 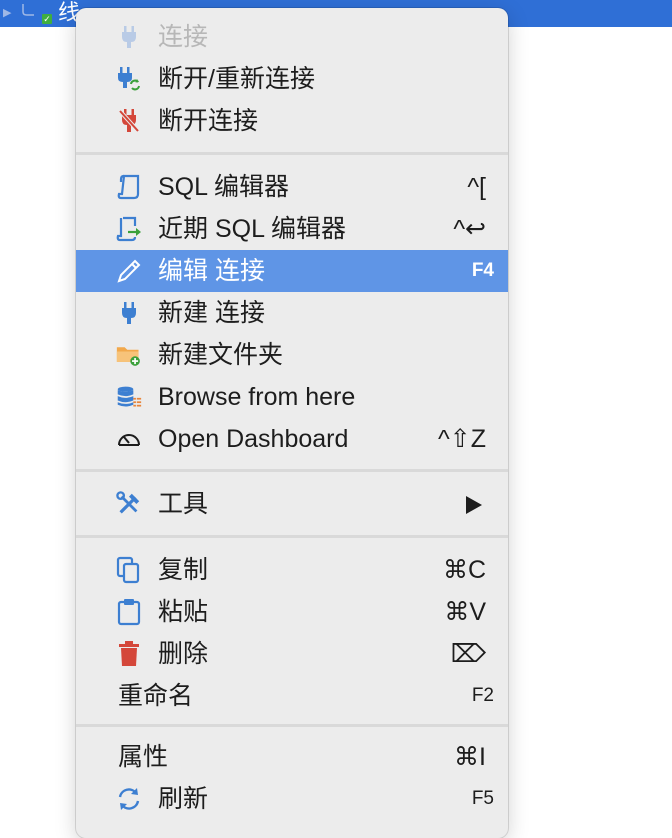 What do you see at coordinates (292, 271) in the screenshot?
I see `menu-item-edit-connection: 编辑 连接 F4` at bounding box center [292, 271].